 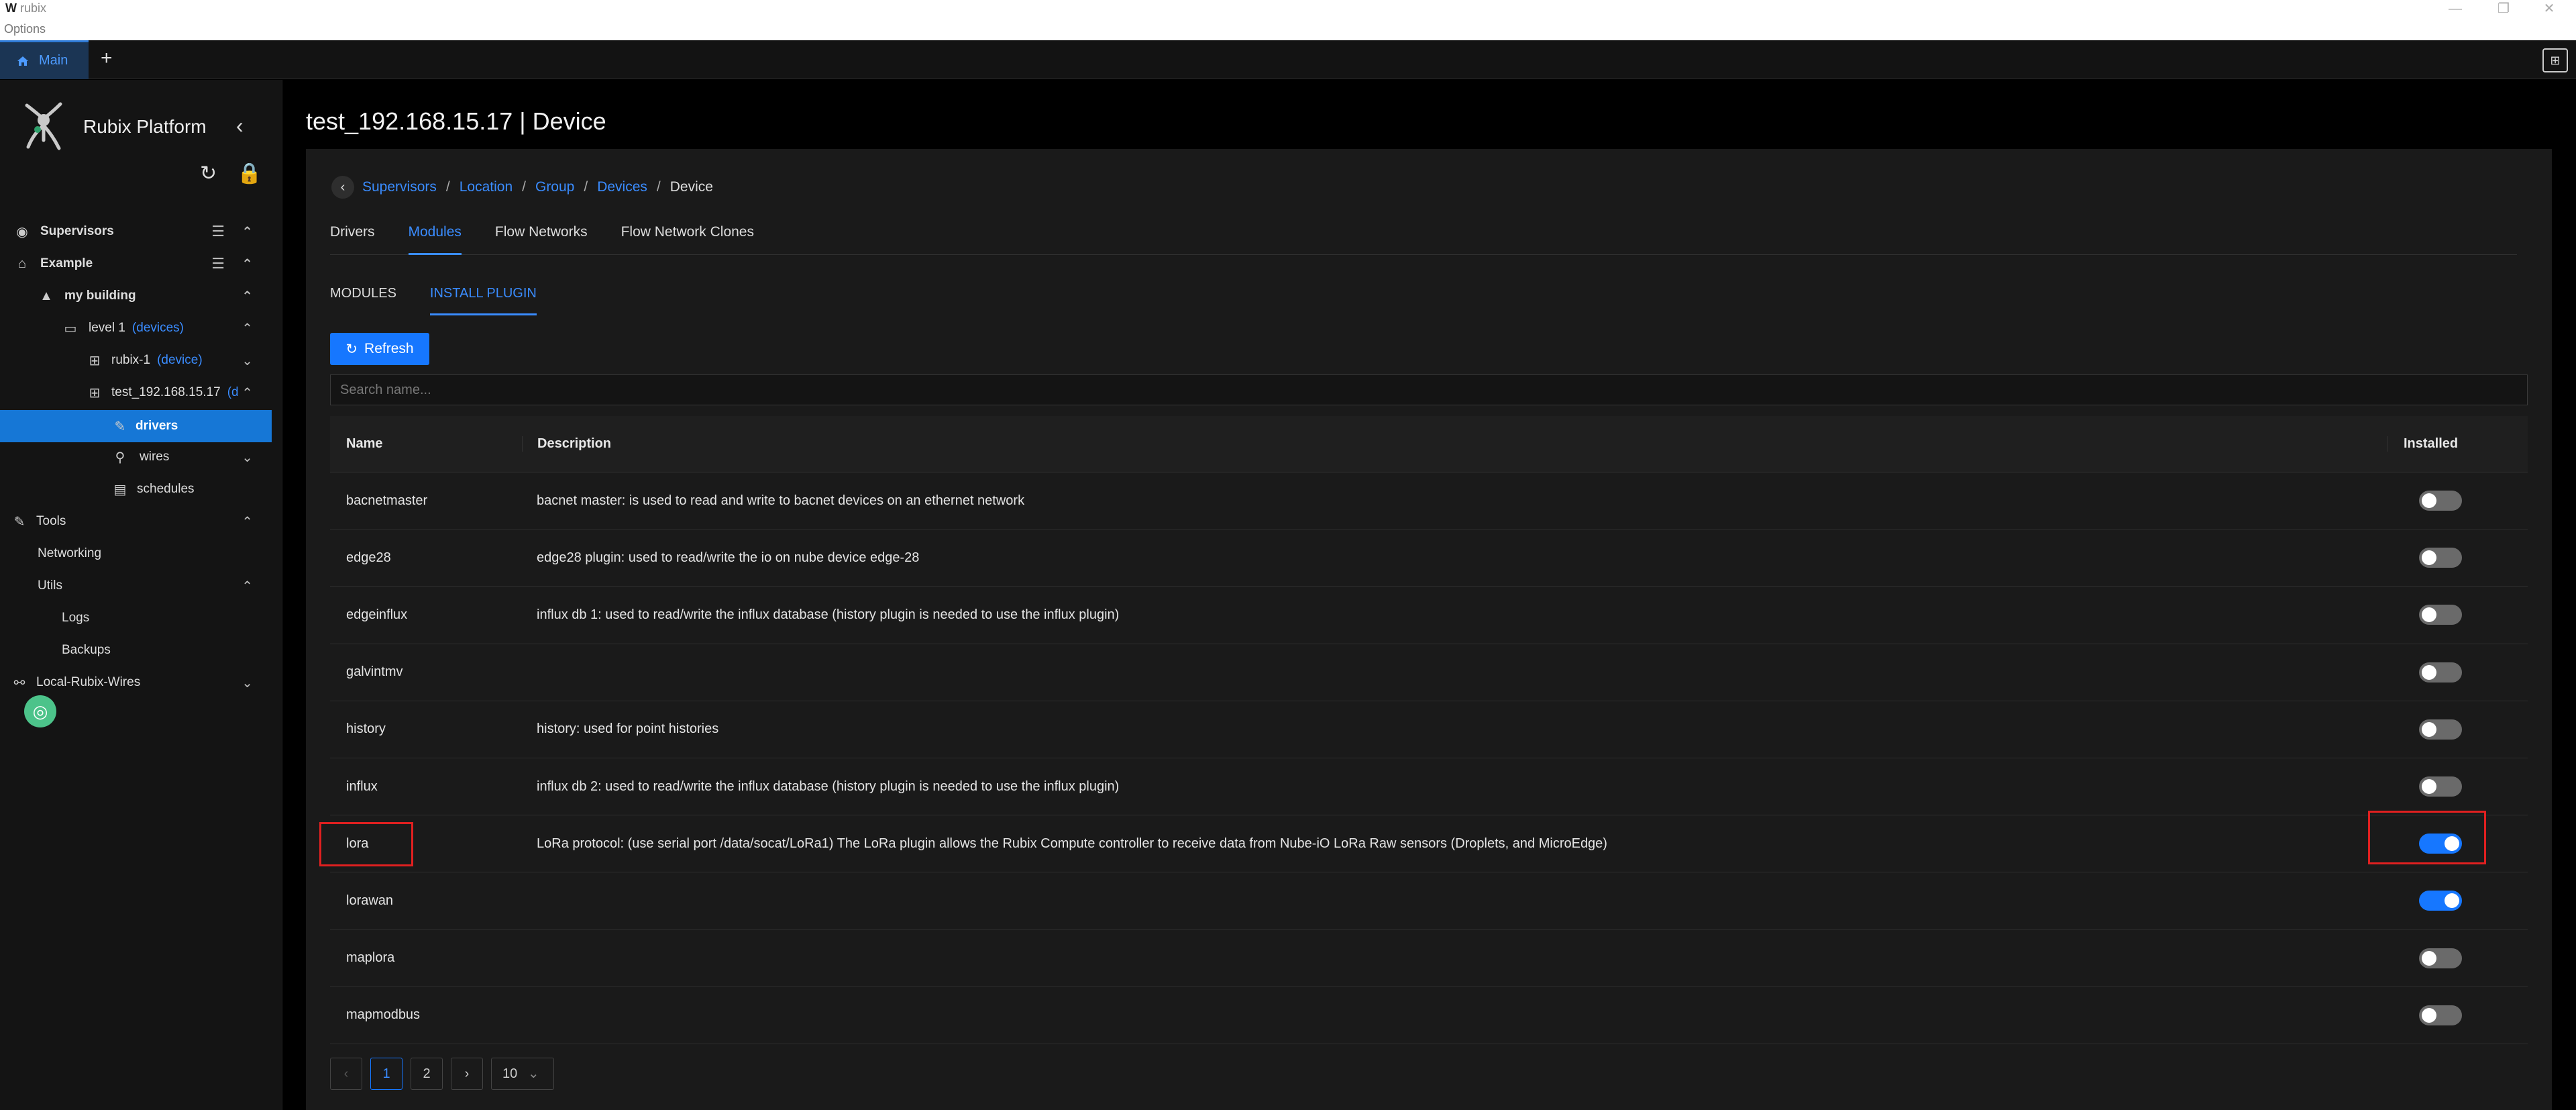 What do you see at coordinates (541, 238) in the screenshot?
I see `tab-flow-networks: Flow Networks` at bounding box center [541, 238].